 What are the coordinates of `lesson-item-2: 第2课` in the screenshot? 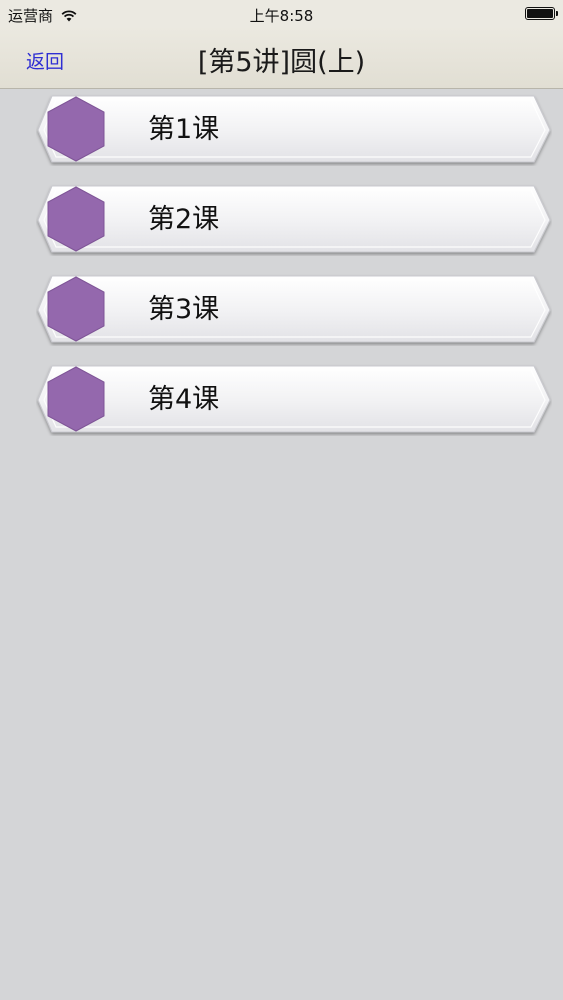 It's located at (294, 220).